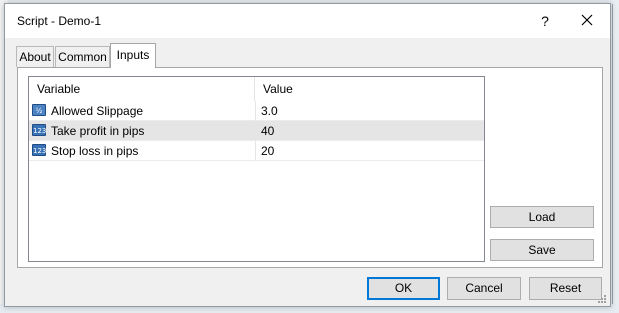  Describe the element at coordinates (97, 111) in the screenshot. I see `variable-name: Allowed Slippage` at that location.